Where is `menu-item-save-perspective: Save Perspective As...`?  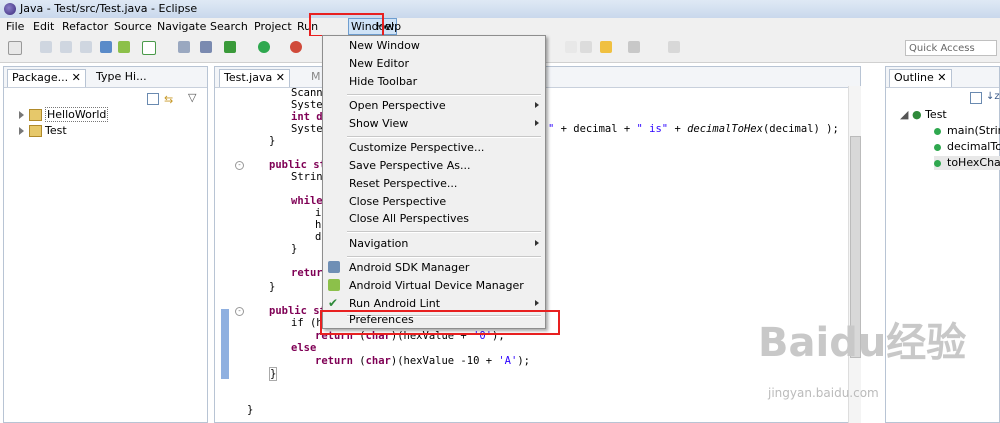 menu-item-save-perspective: Save Perspective As... is located at coordinates (434, 165).